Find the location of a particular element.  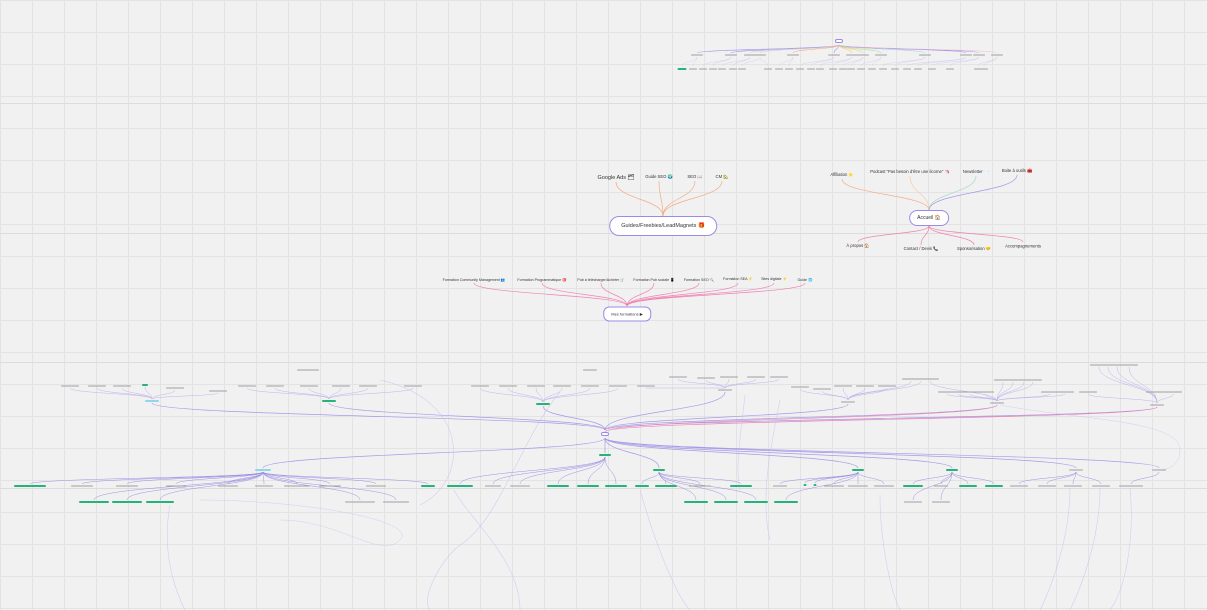

overview-root-node is located at coordinates (839, 41).